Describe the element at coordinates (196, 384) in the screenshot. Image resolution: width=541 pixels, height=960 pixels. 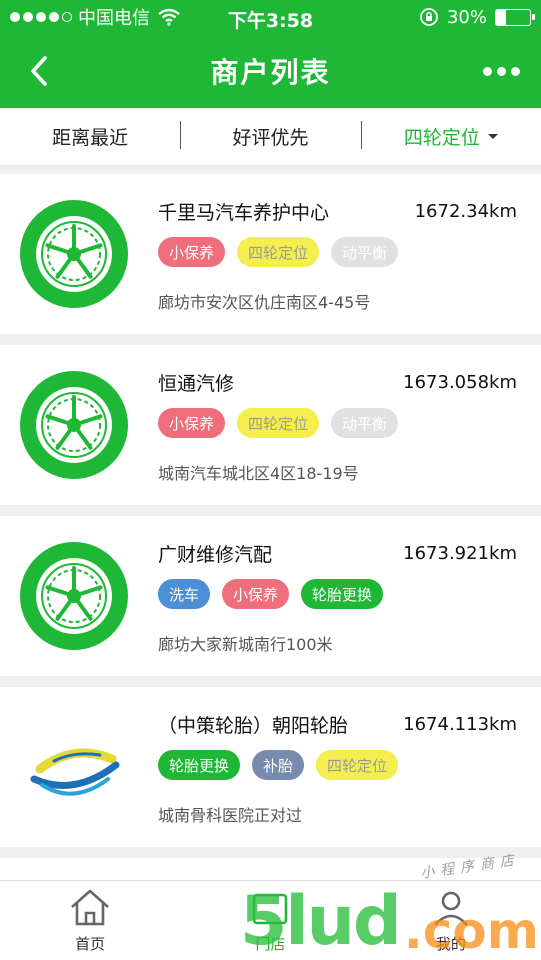
I see `shop-name: 恒通汽修` at that location.